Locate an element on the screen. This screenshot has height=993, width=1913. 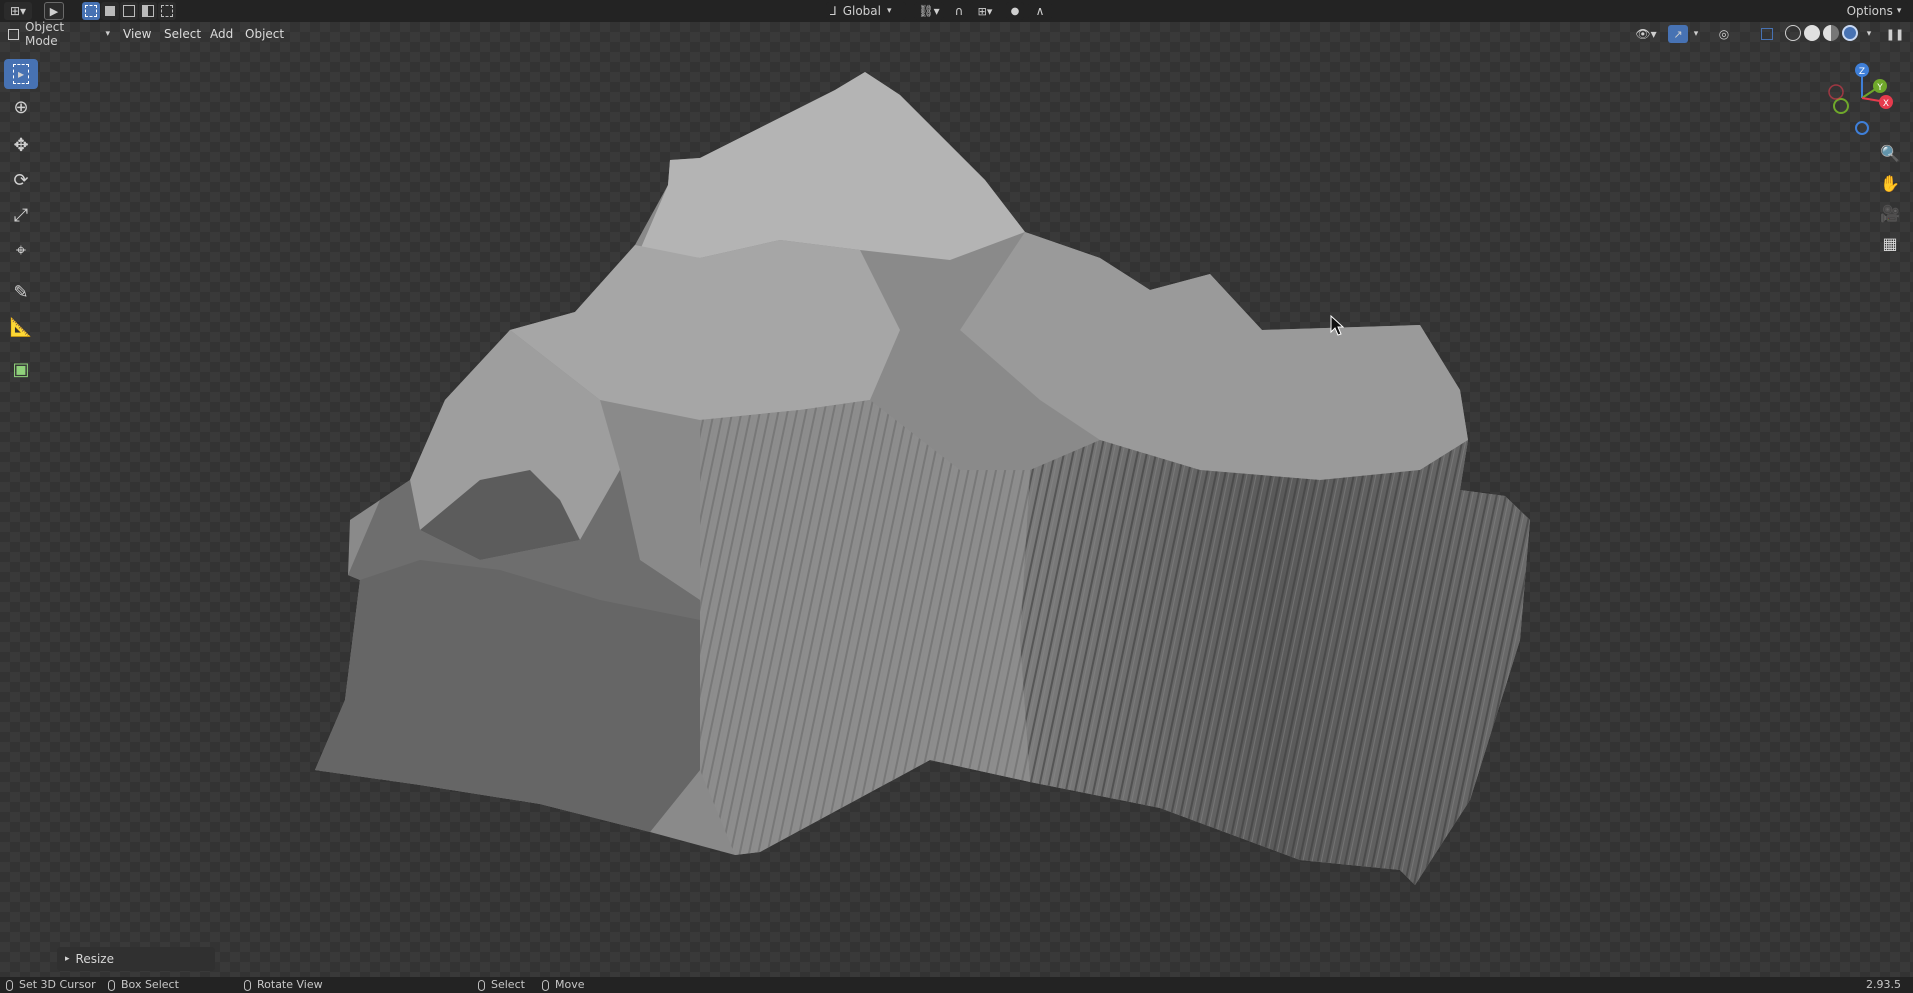
magnet-icon: ∩ is located at coordinates (959, 11).